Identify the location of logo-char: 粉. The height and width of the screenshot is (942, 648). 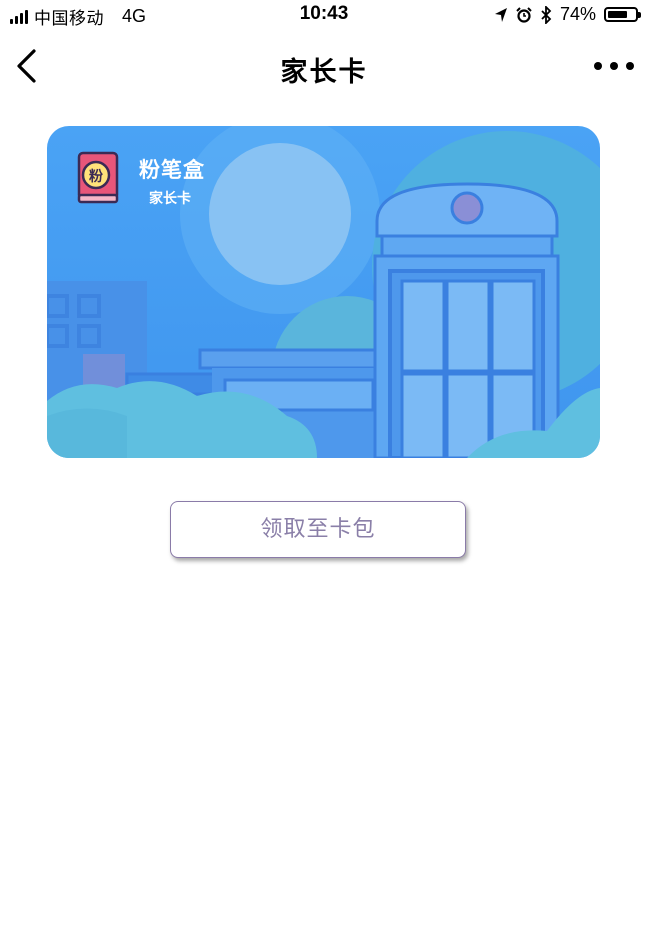
(96, 176).